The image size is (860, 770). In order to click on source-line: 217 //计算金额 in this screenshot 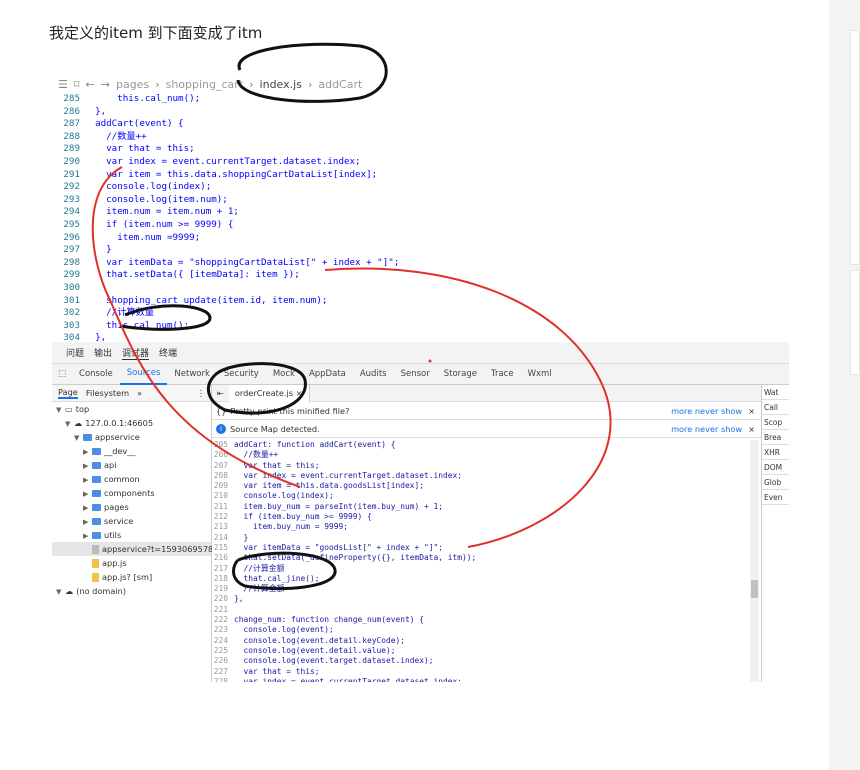, I will do `click(482, 569)`.